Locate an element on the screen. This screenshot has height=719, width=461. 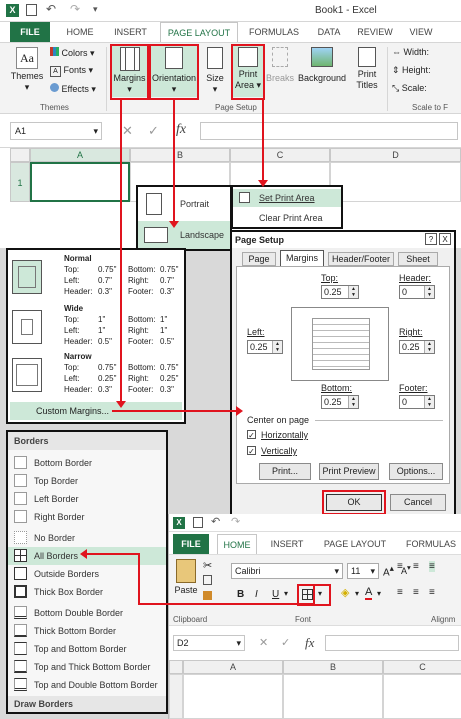
width-control: ⇔ Width: is located at coordinates (425, 52).